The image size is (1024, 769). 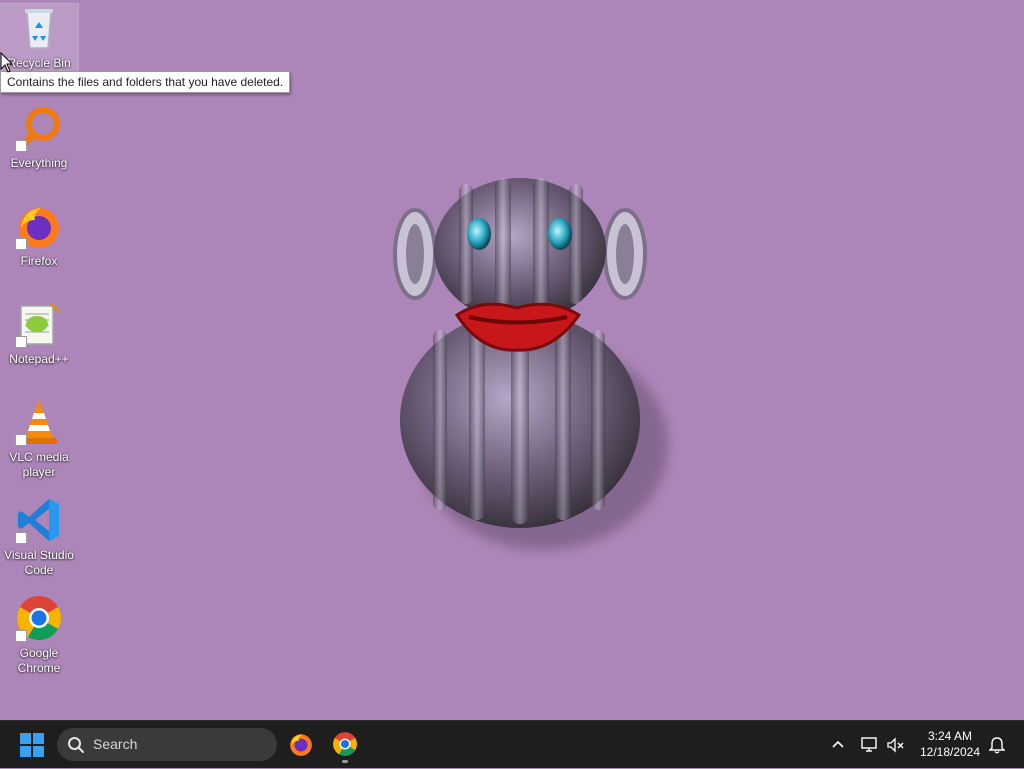 I want to click on clock-date: 12/18/2024, so click(x=950, y=752).